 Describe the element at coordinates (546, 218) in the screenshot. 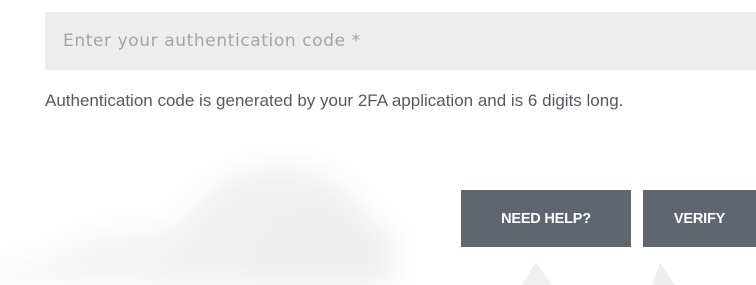

I see `need-help-button: NEED HELP?` at that location.